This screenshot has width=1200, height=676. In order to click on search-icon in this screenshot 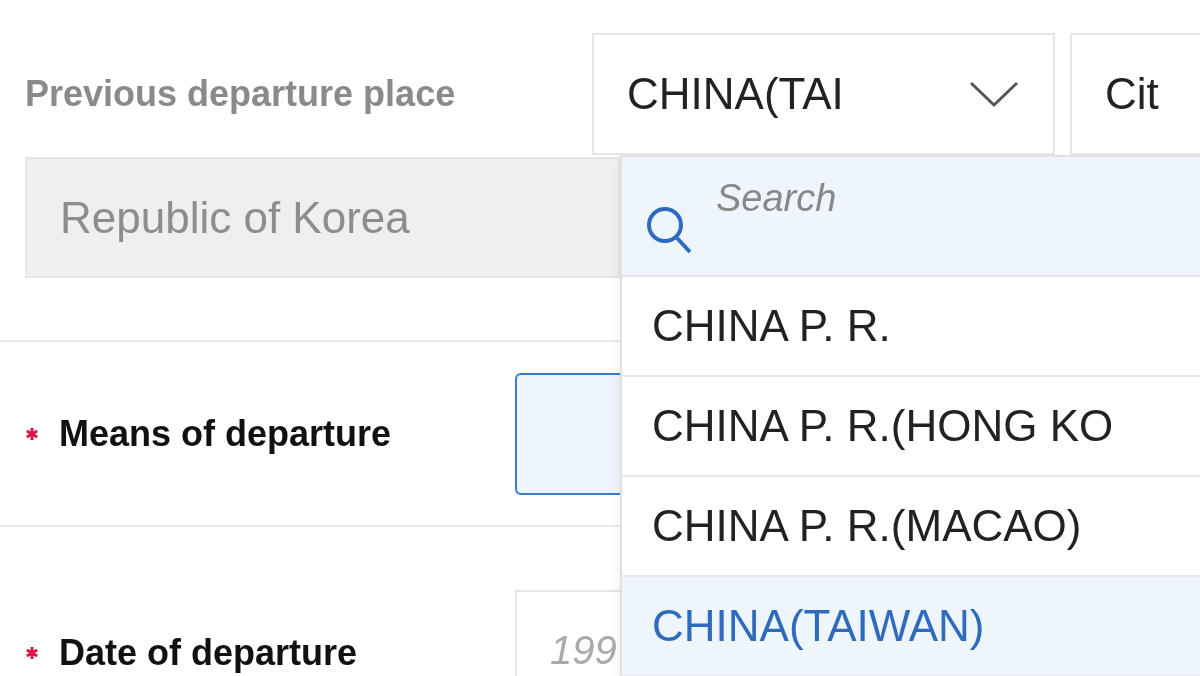, I will do `click(669, 230)`.